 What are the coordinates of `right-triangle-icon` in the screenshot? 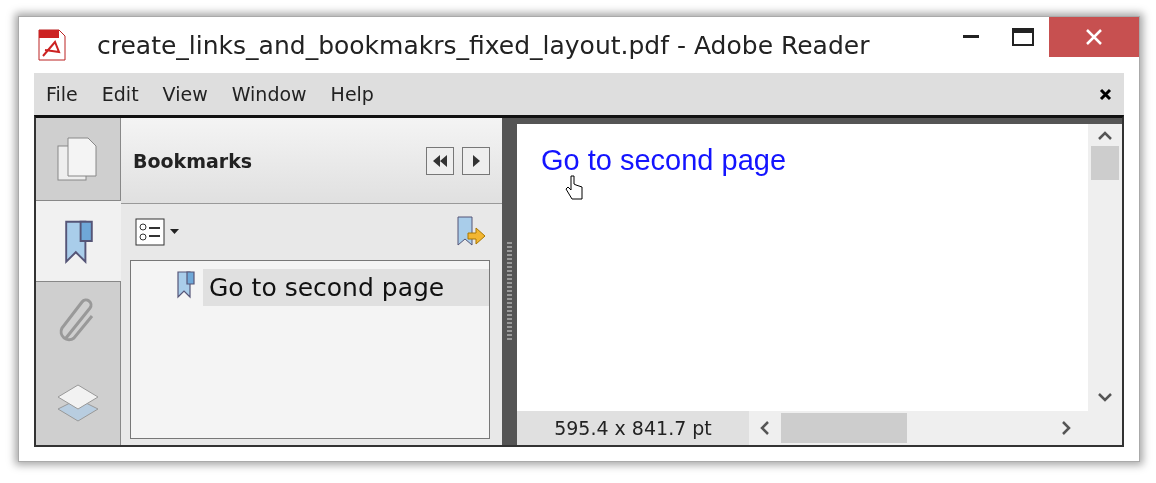 It's located at (476, 160).